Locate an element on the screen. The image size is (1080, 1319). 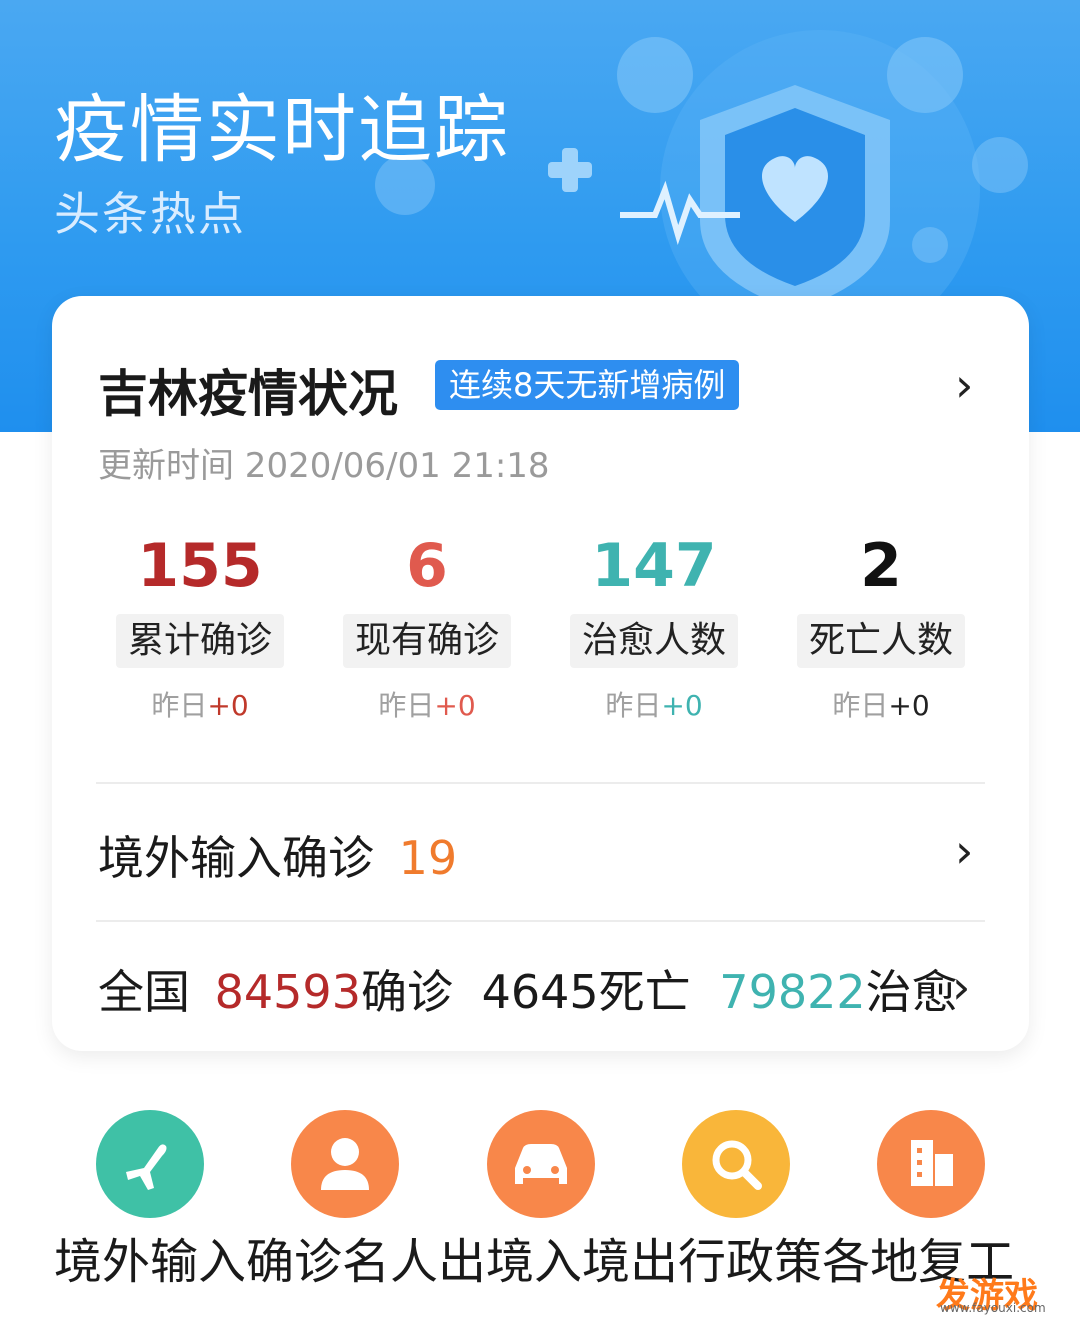
status-badge: 连续8天无新增病例 is located at coordinates (587, 385).